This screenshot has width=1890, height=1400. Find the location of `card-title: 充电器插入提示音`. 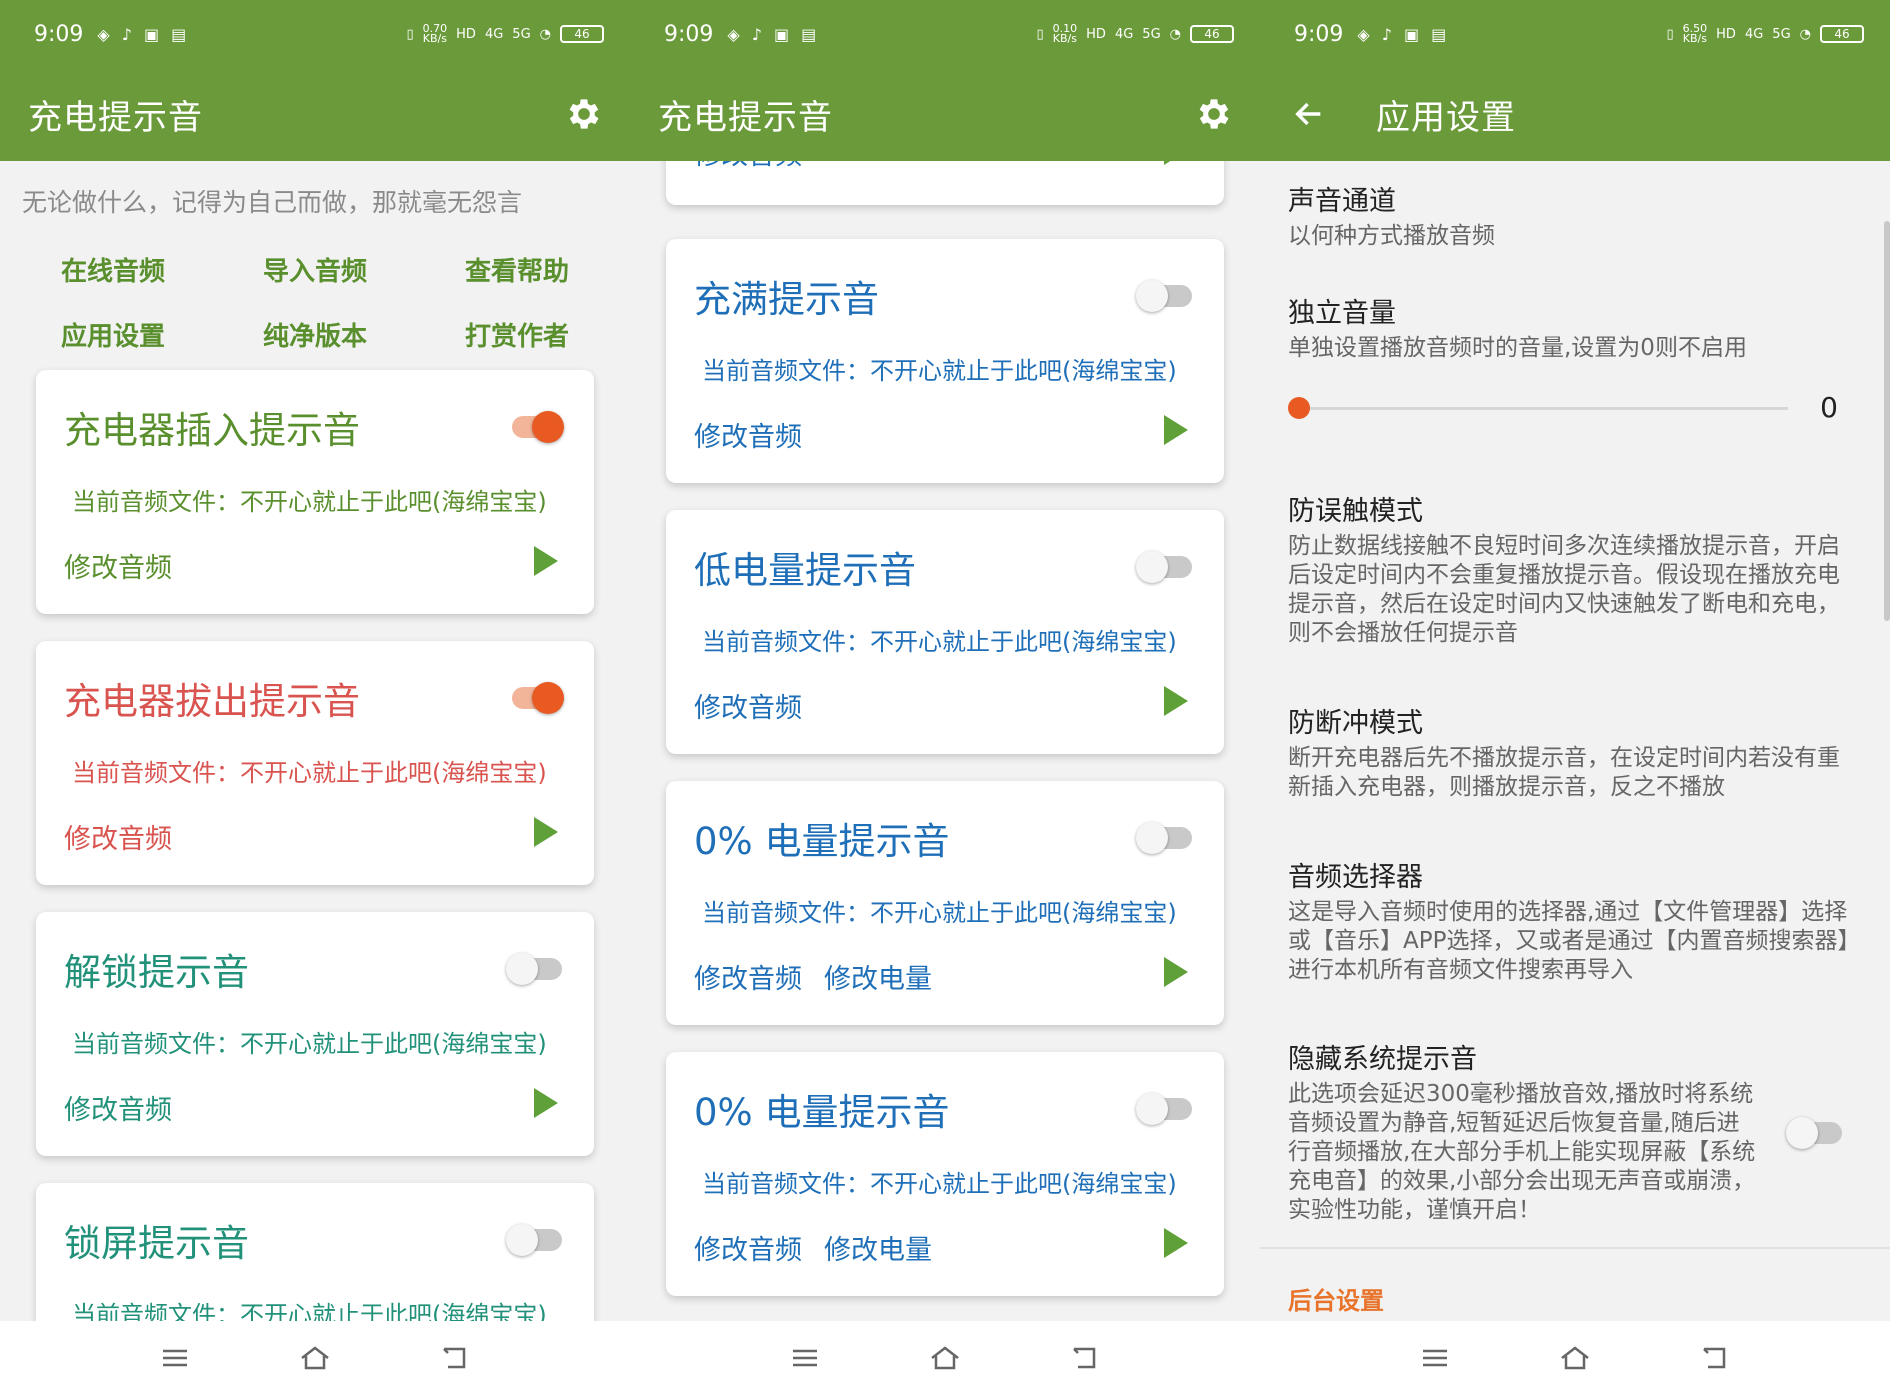

card-title: 充电器插入提示音 is located at coordinates (212, 430).